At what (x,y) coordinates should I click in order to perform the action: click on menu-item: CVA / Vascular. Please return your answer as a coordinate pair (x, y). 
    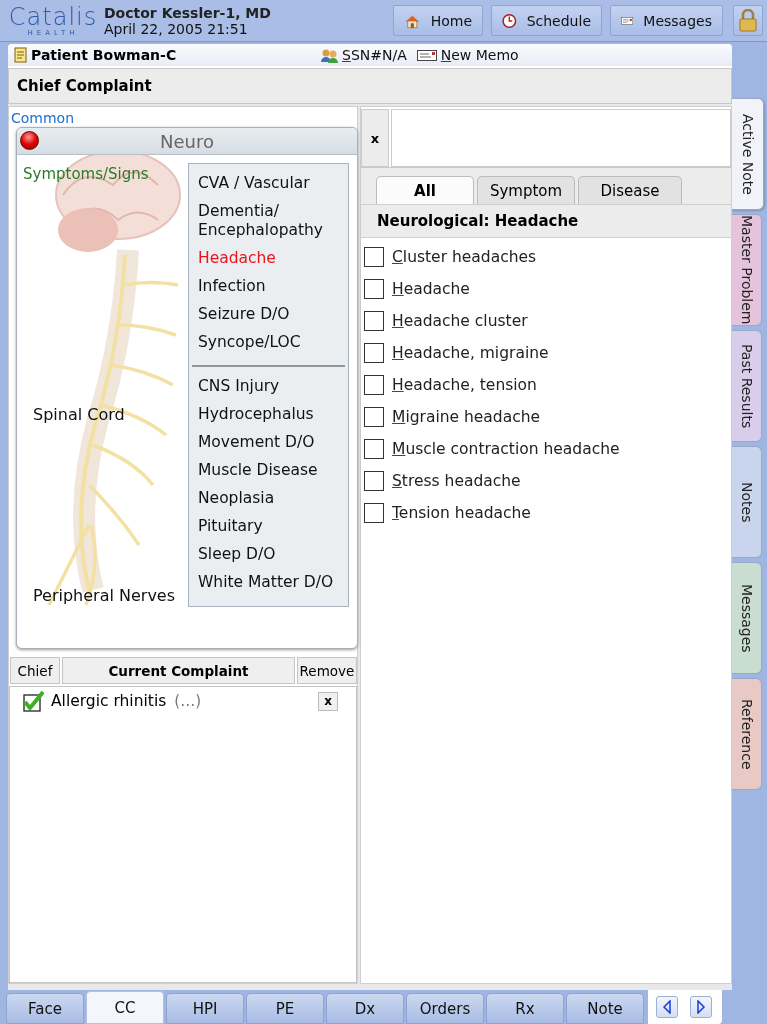
    Looking at the image, I should click on (268, 184).